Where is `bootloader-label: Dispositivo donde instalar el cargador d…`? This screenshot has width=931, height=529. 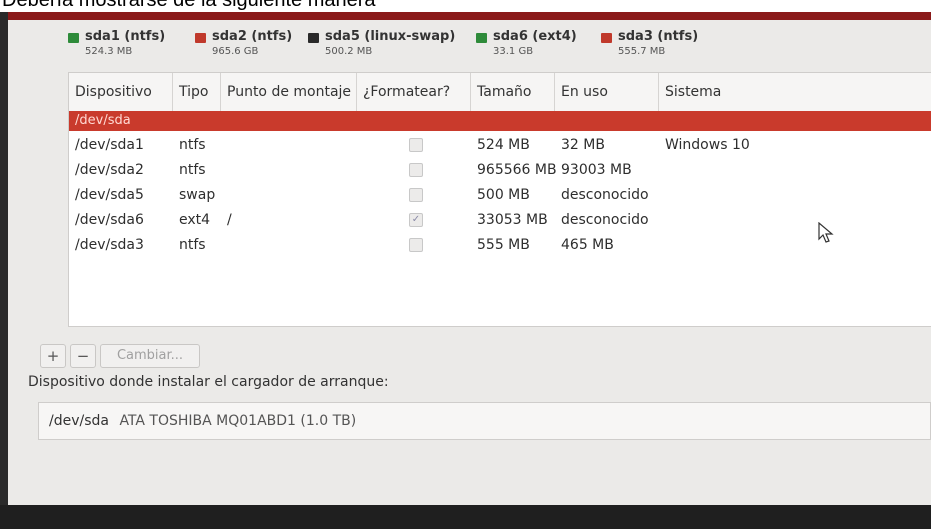 bootloader-label: Dispositivo donde instalar el cargador d… is located at coordinates (208, 382).